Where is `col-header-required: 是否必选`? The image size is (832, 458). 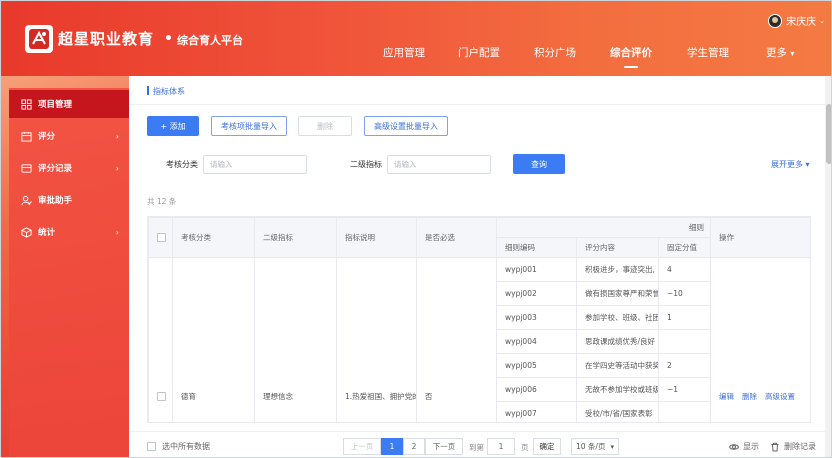 col-header-required: 是否必选 is located at coordinates (456, 237).